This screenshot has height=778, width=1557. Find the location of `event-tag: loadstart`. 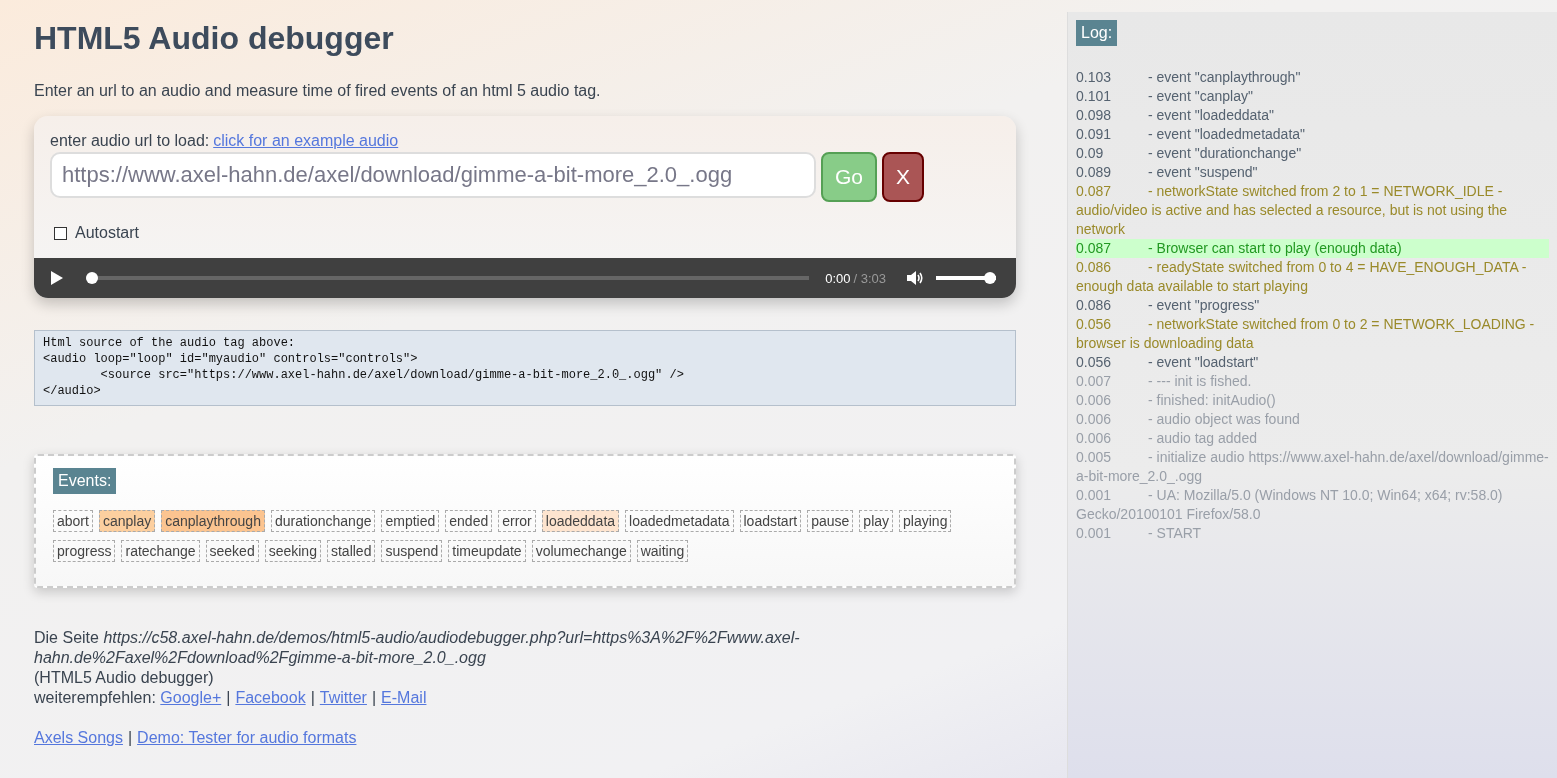

event-tag: loadstart is located at coordinates (770, 521).